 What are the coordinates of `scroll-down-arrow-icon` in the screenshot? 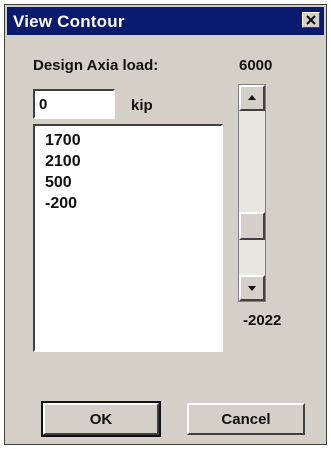 It's located at (252, 288).